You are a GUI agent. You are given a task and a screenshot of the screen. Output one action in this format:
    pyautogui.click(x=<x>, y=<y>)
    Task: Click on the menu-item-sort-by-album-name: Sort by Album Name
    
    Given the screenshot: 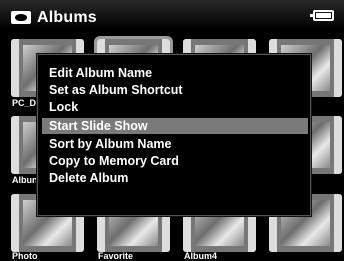 What is the action you would take?
    pyautogui.click(x=110, y=144)
    